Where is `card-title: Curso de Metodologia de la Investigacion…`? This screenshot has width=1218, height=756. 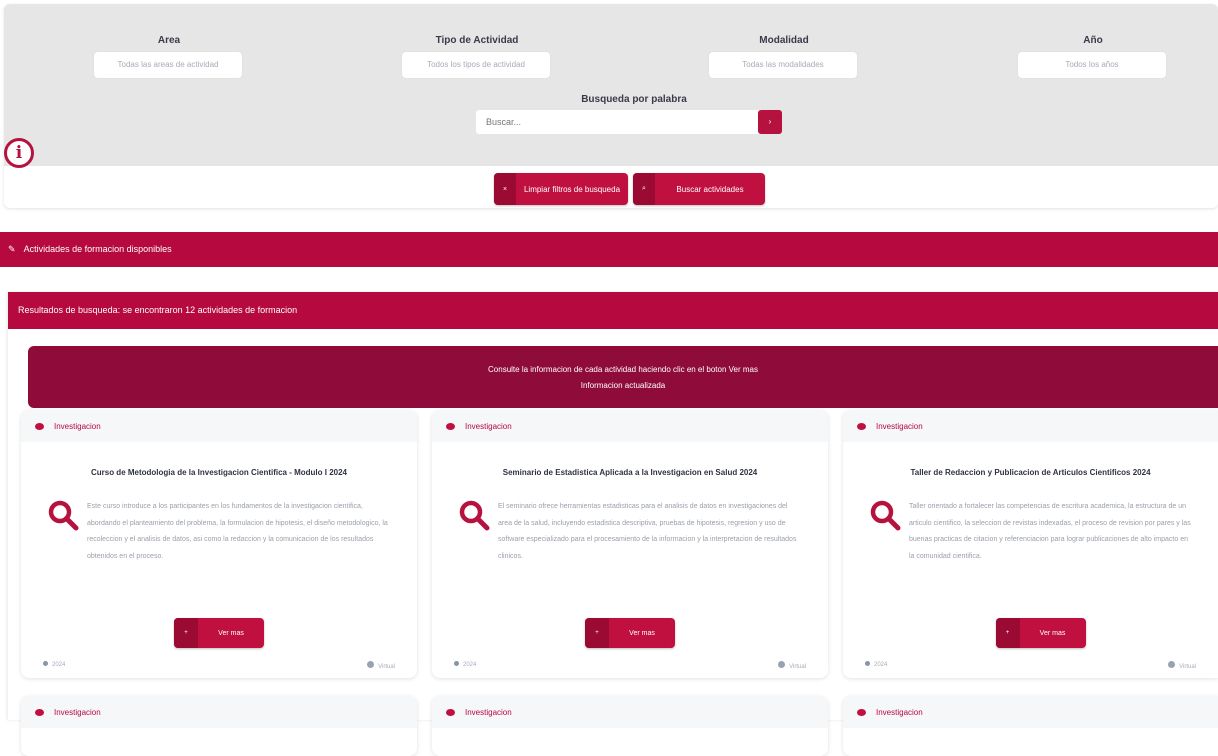 card-title: Curso de Metodologia de la Investigacion… is located at coordinates (219, 472).